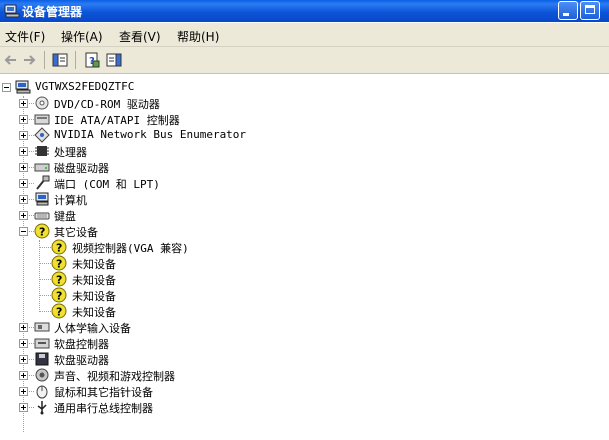  Describe the element at coordinates (52, 12) in the screenshot. I see `window-title: 设备管理器` at that location.